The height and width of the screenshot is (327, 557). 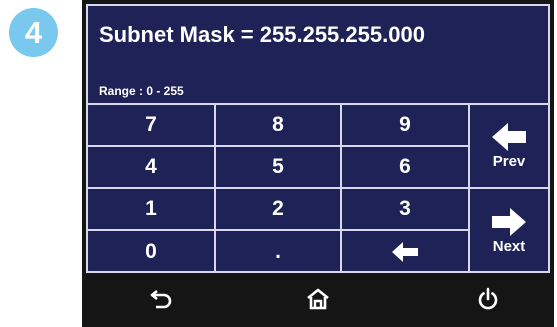 I want to click on power-button, so click(x=488, y=299).